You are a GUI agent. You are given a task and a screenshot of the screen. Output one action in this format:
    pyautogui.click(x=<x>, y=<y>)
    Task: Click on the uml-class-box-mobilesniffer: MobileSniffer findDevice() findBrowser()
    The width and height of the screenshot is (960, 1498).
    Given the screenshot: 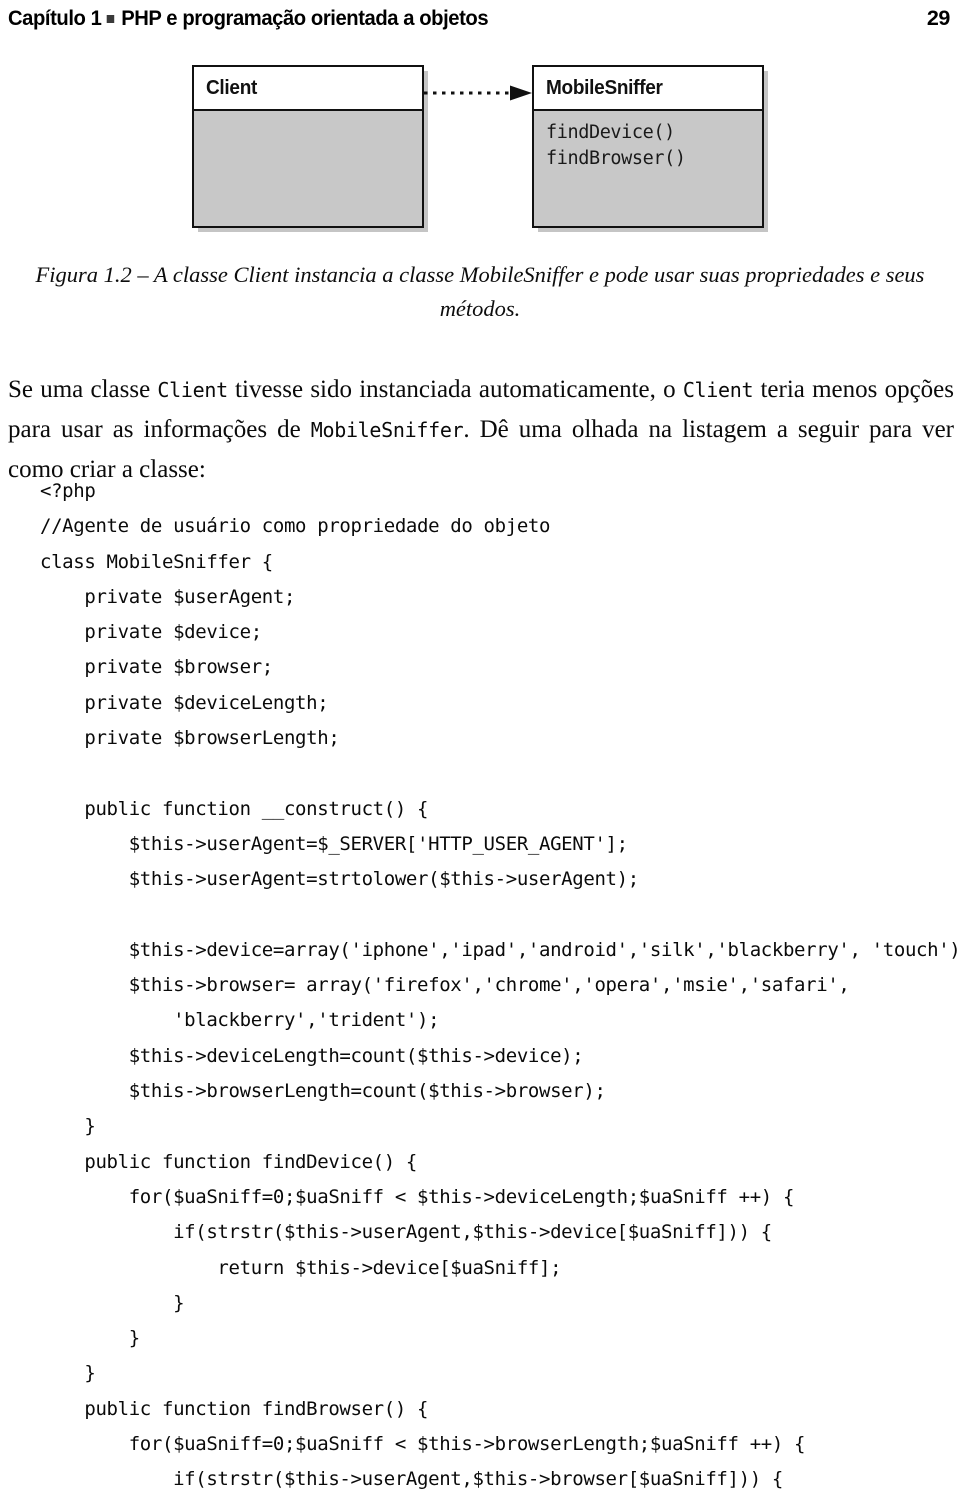 What is the action you would take?
    pyautogui.click(x=648, y=146)
    